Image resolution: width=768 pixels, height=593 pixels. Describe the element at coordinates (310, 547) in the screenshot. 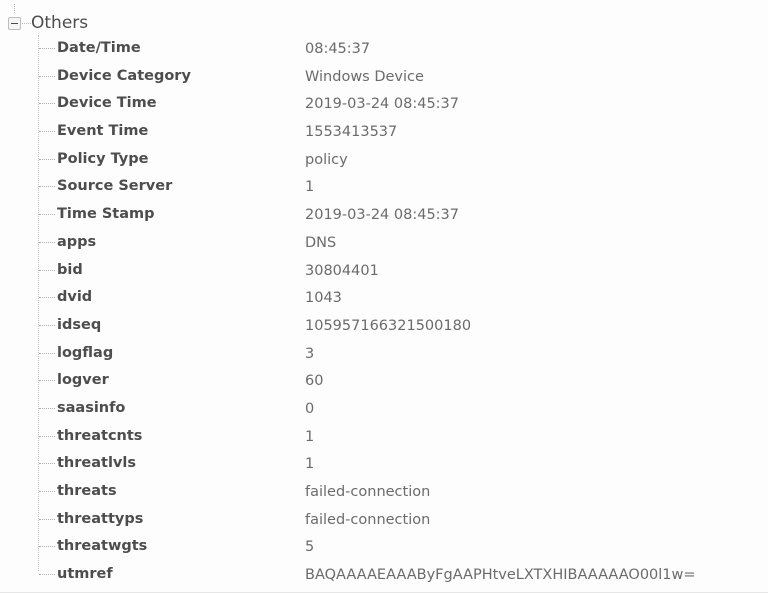

I see `row-value: 5` at that location.